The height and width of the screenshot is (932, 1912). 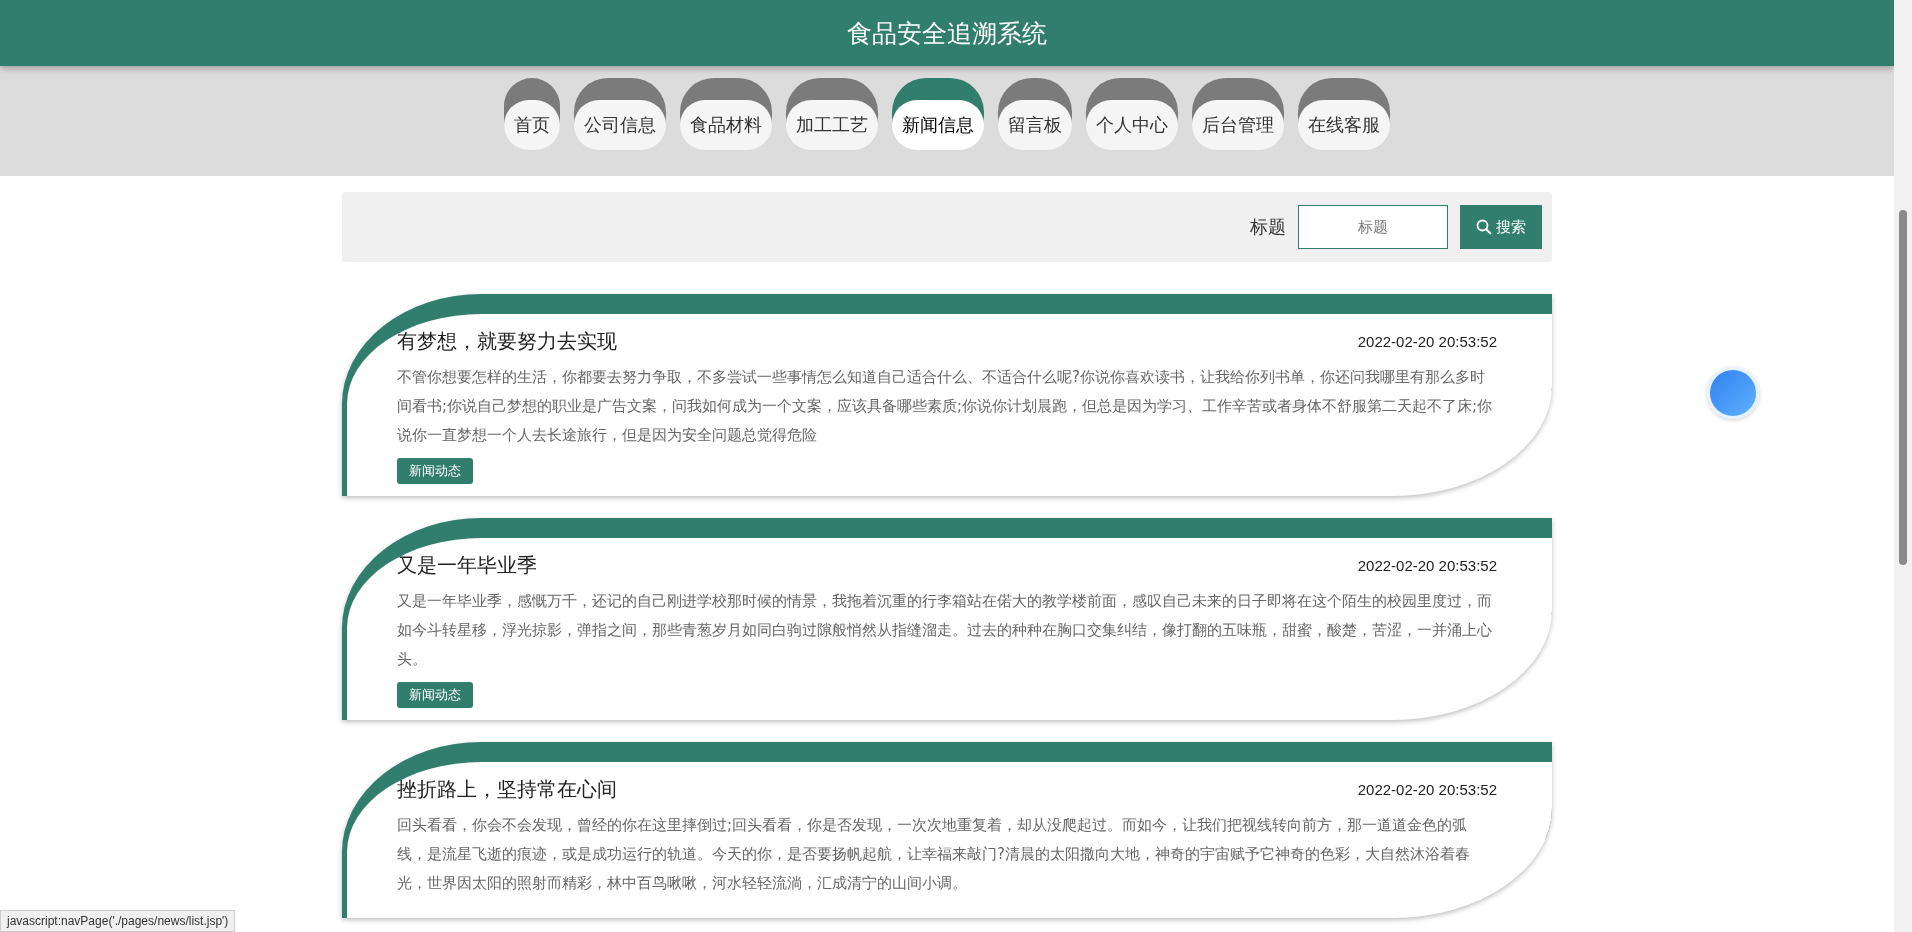 What do you see at coordinates (832, 114) in the screenshot?
I see `nav-tab: 加工工艺` at bounding box center [832, 114].